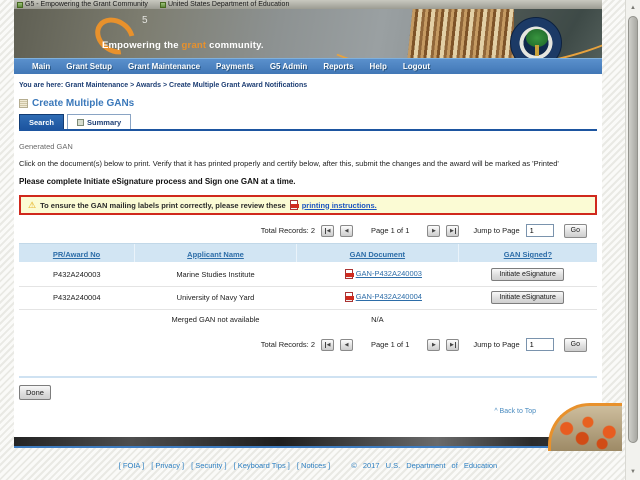  Describe the element at coordinates (35, 392) in the screenshot. I see `done-button: Done` at that location.